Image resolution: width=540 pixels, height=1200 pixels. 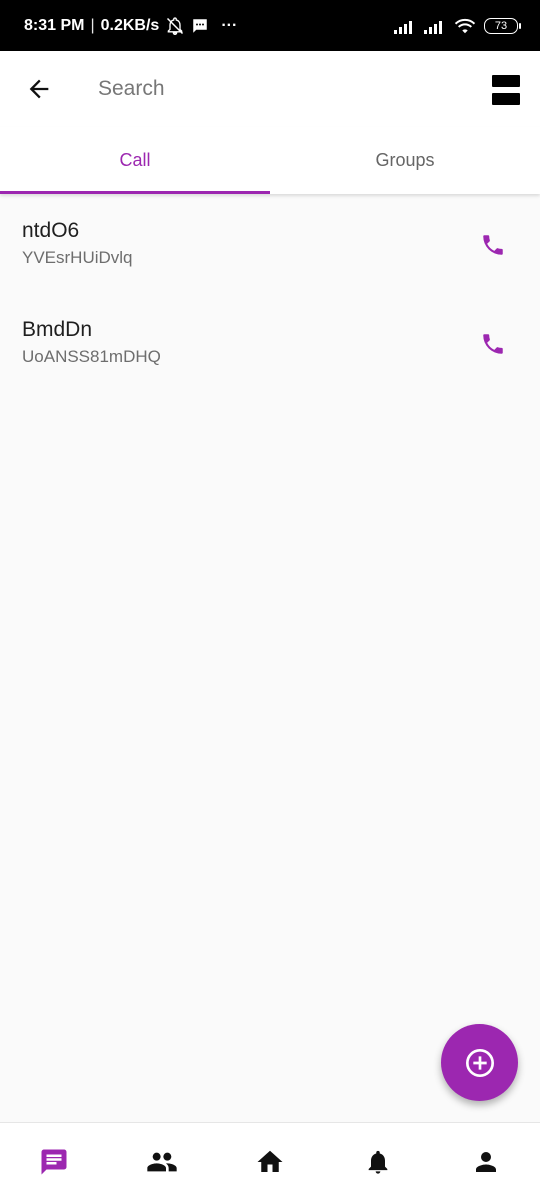 What do you see at coordinates (54, 25) in the screenshot?
I see `status-time: 8:31 PM` at bounding box center [54, 25].